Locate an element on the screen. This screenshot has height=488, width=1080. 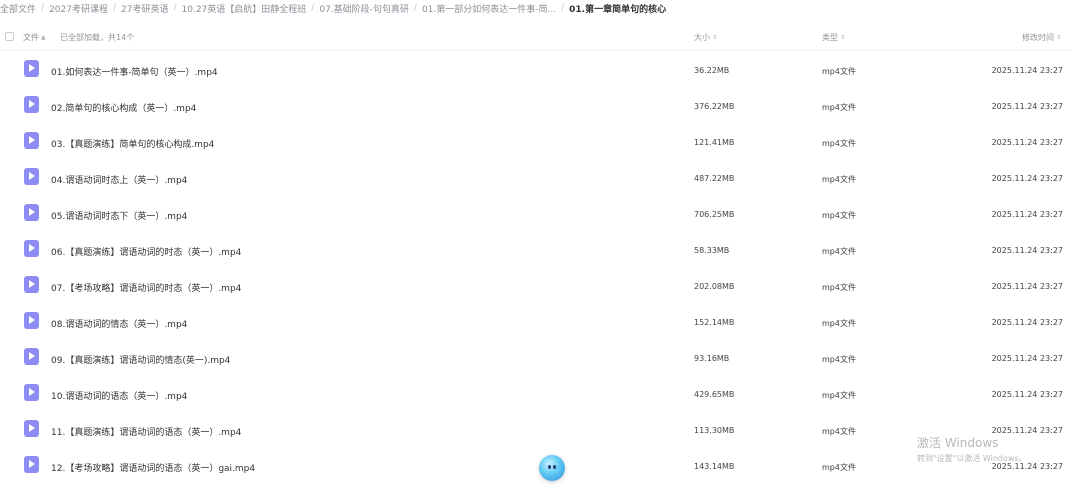
windows-activation-watermark: 激活 Windows 转到"设置"以激活 Windows。 is located at coordinates (972, 449).